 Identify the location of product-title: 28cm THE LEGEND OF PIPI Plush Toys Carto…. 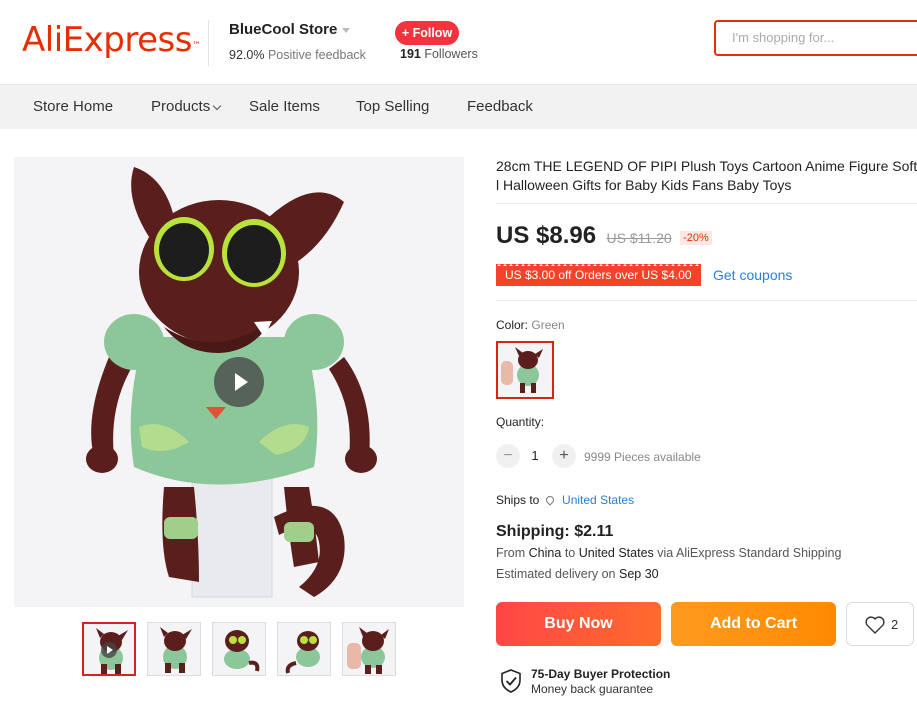
(706, 175).